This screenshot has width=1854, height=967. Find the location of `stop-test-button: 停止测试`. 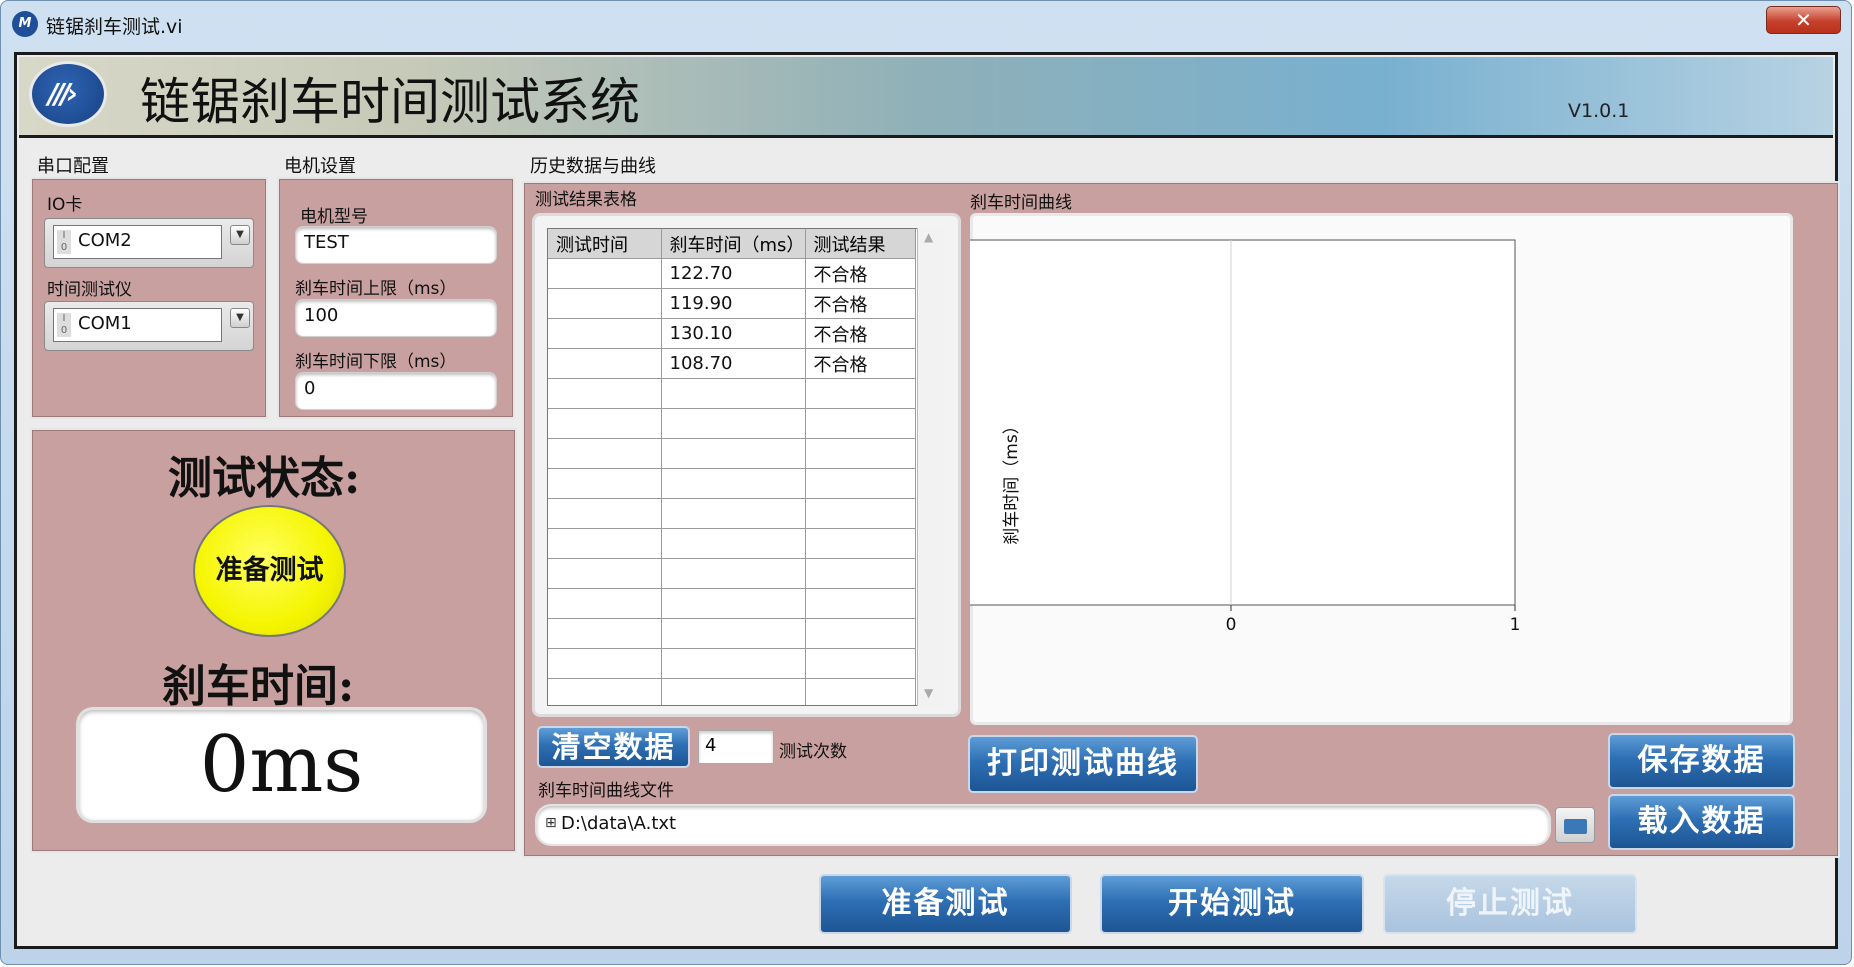

stop-test-button: 停止测试 is located at coordinates (1510, 904).